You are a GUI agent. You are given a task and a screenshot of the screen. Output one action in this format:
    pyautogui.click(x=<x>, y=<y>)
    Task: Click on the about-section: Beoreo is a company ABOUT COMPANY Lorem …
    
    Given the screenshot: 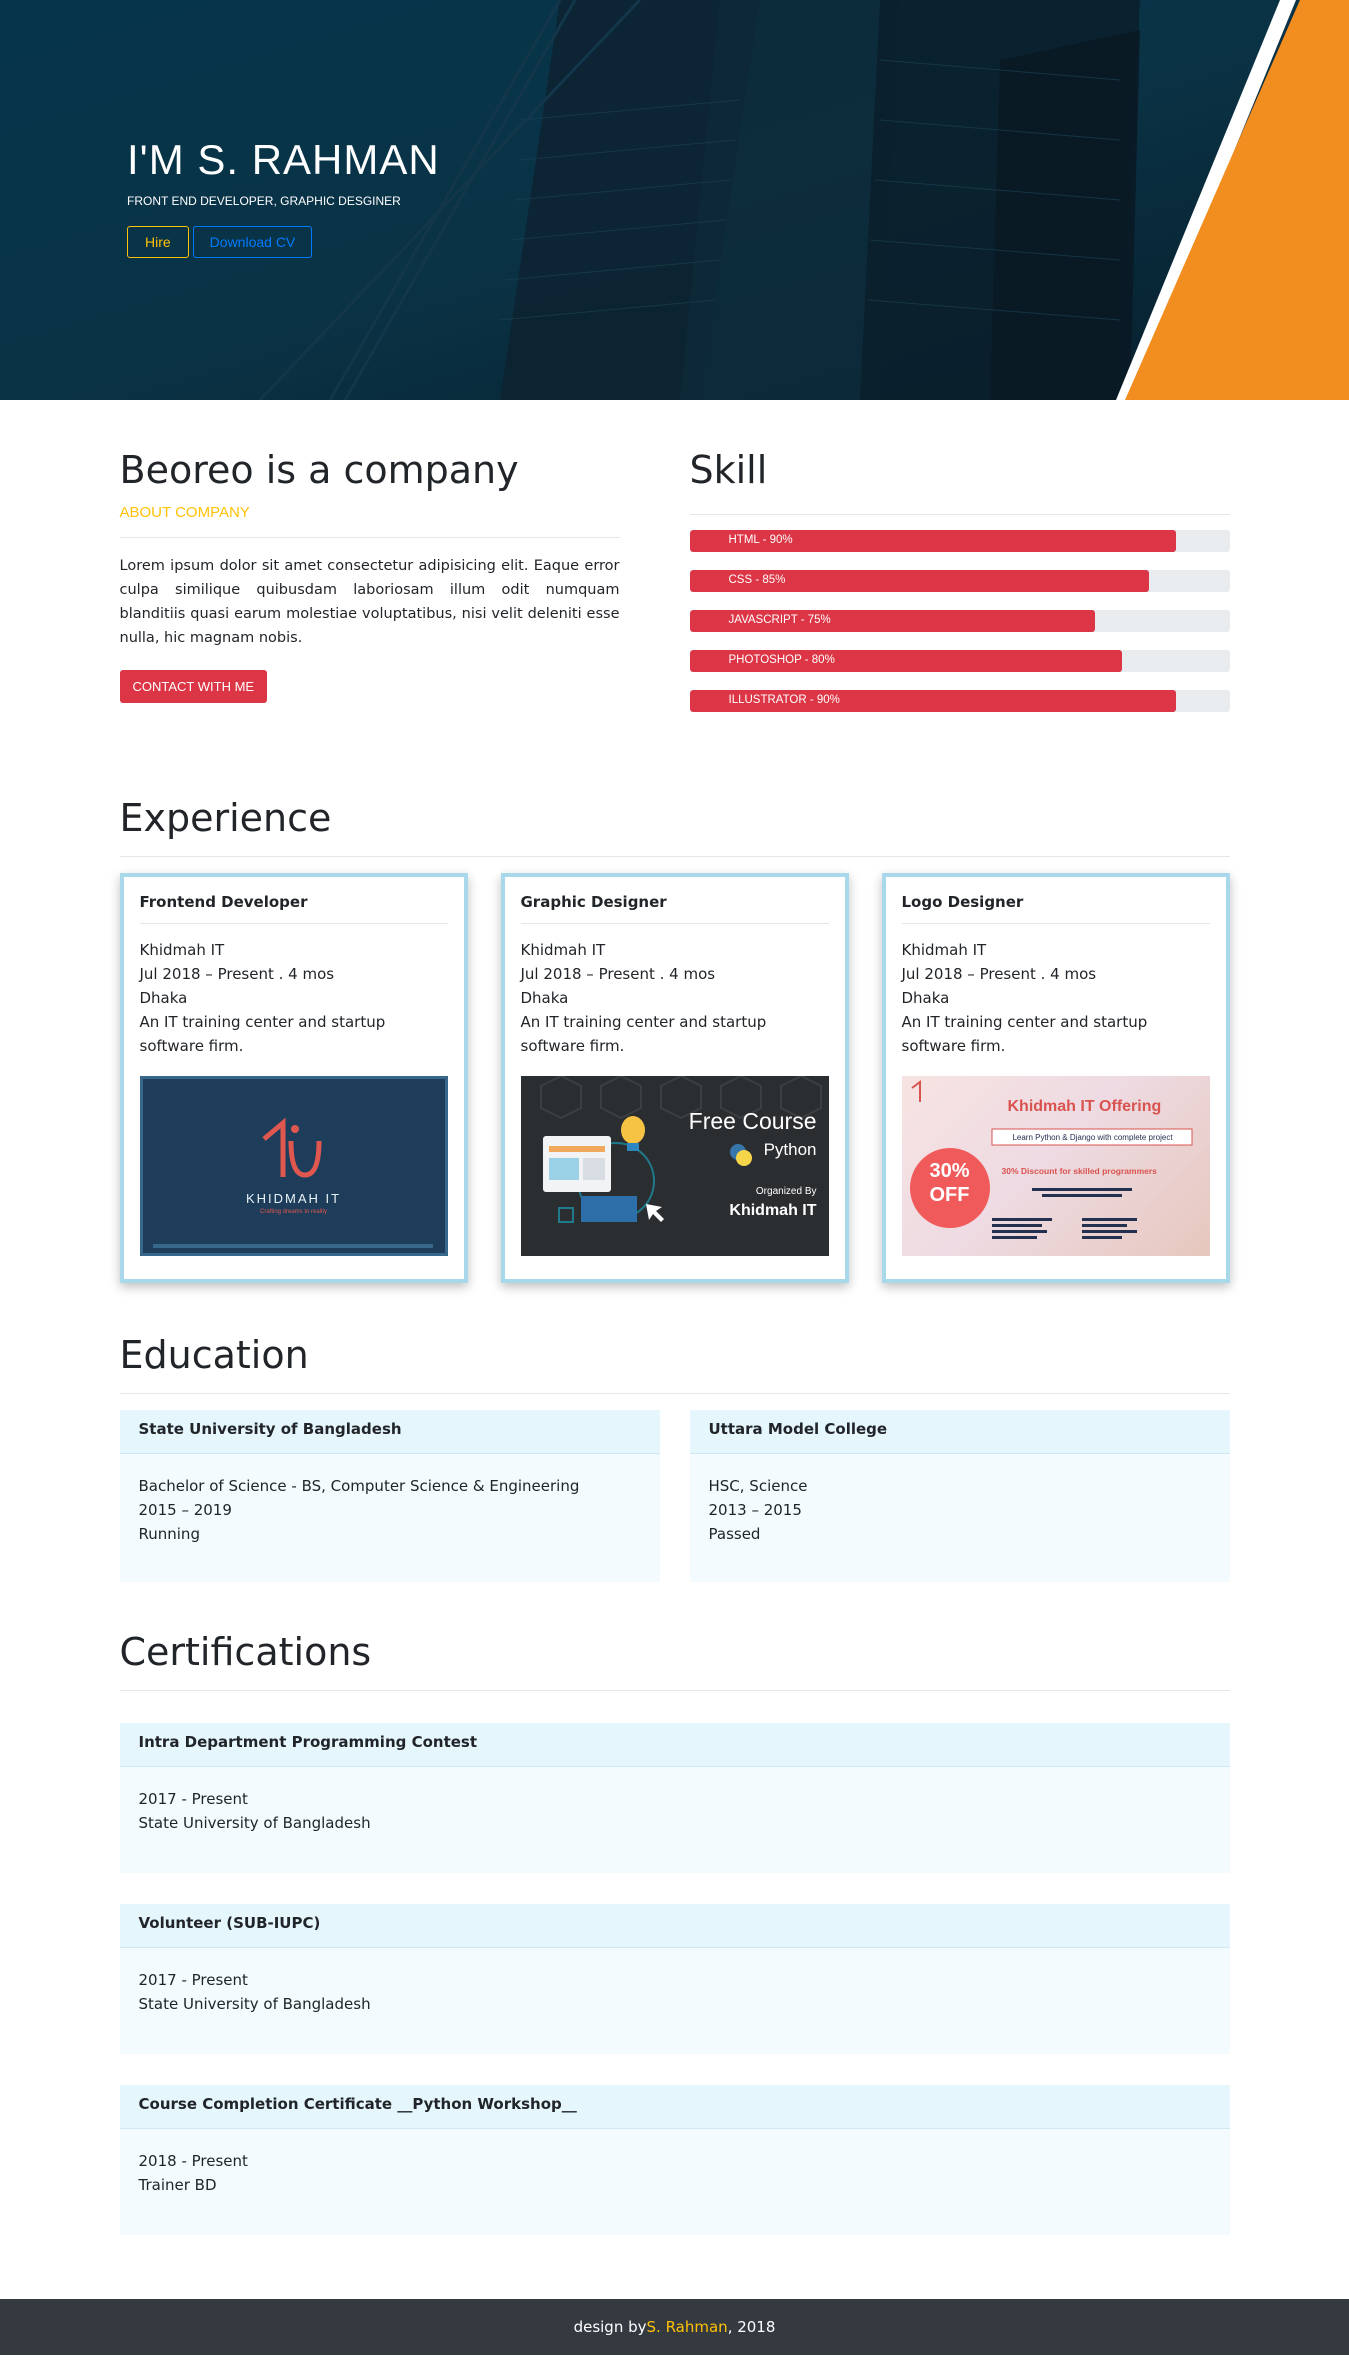 What is the action you would take?
    pyautogui.click(x=369, y=589)
    